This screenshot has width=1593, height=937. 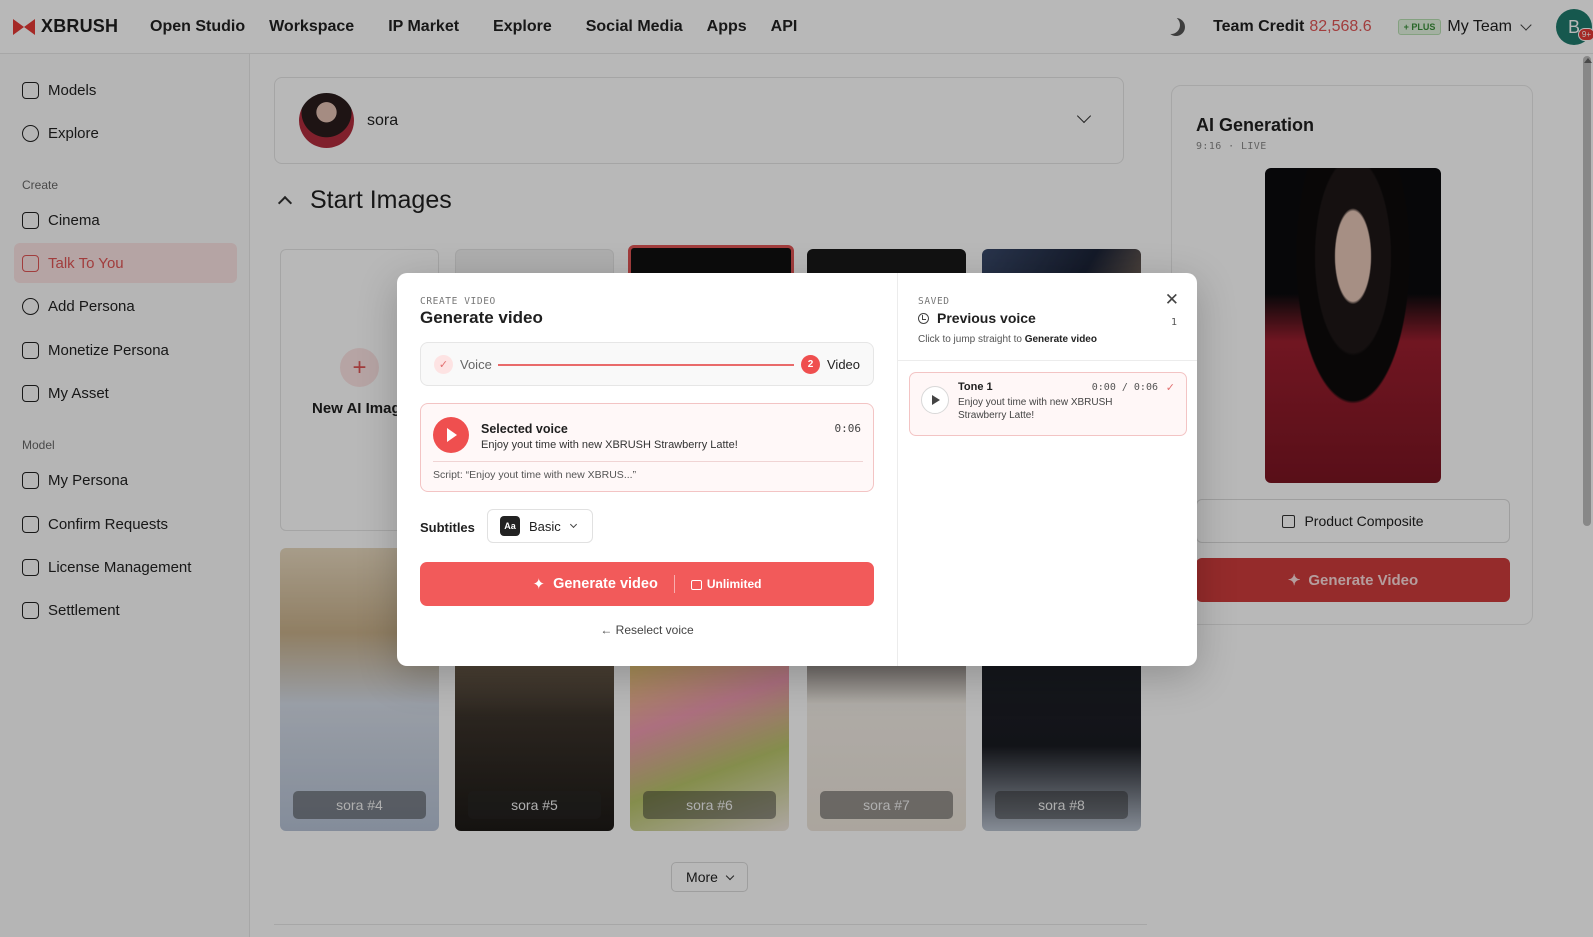 I want to click on step-progress-line, so click(x=646, y=365).